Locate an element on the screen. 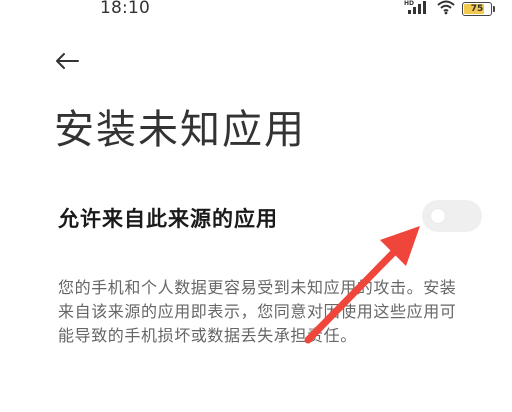  svg-text: HD is located at coordinates (409, 3).